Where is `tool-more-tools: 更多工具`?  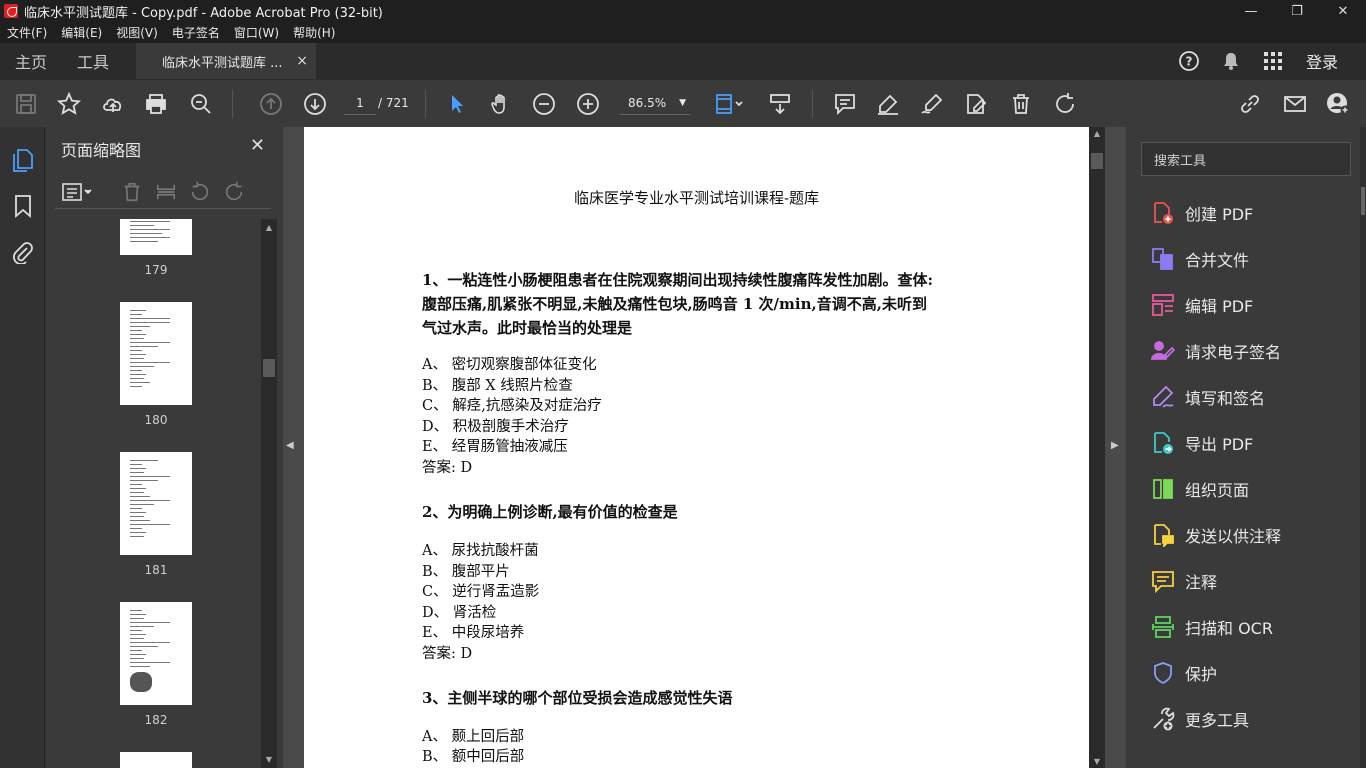
tool-more-tools: 更多工具 is located at coordinates (1199, 719).